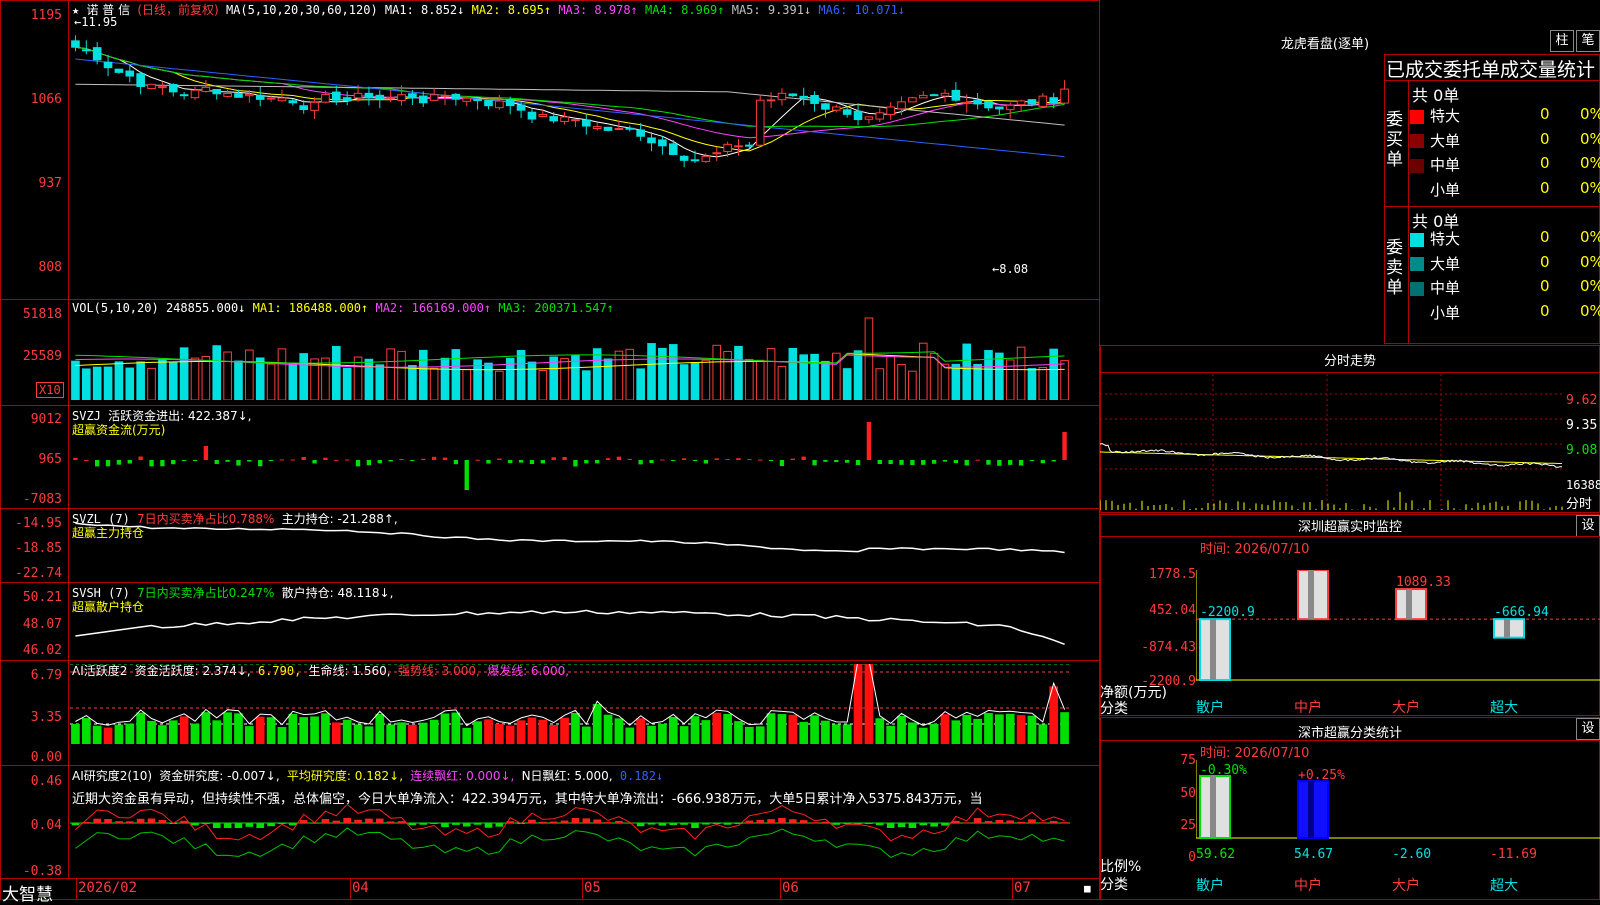 Image resolution: width=1600 pixels, height=905 pixels. What do you see at coordinates (1504, 707) in the screenshot?
I see `sz-category-label: 超大` at bounding box center [1504, 707].